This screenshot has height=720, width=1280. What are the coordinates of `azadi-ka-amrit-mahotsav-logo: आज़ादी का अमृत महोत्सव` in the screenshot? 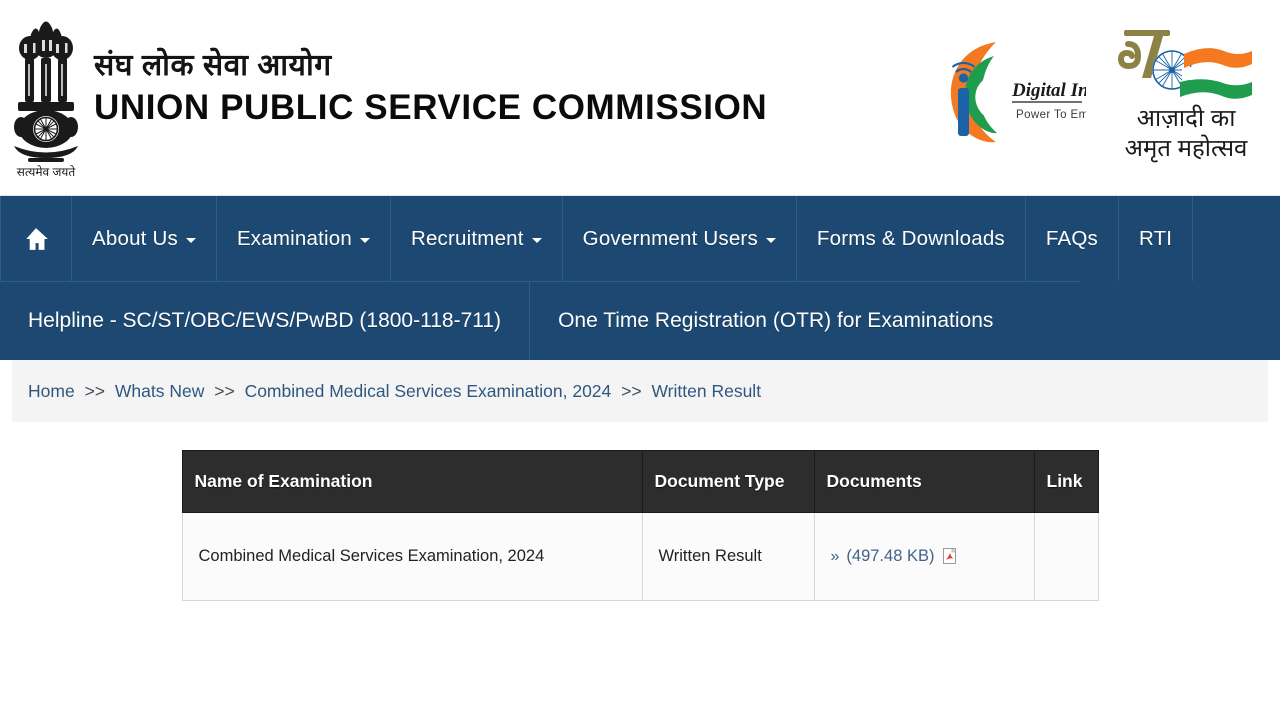 It's located at (1187, 90).